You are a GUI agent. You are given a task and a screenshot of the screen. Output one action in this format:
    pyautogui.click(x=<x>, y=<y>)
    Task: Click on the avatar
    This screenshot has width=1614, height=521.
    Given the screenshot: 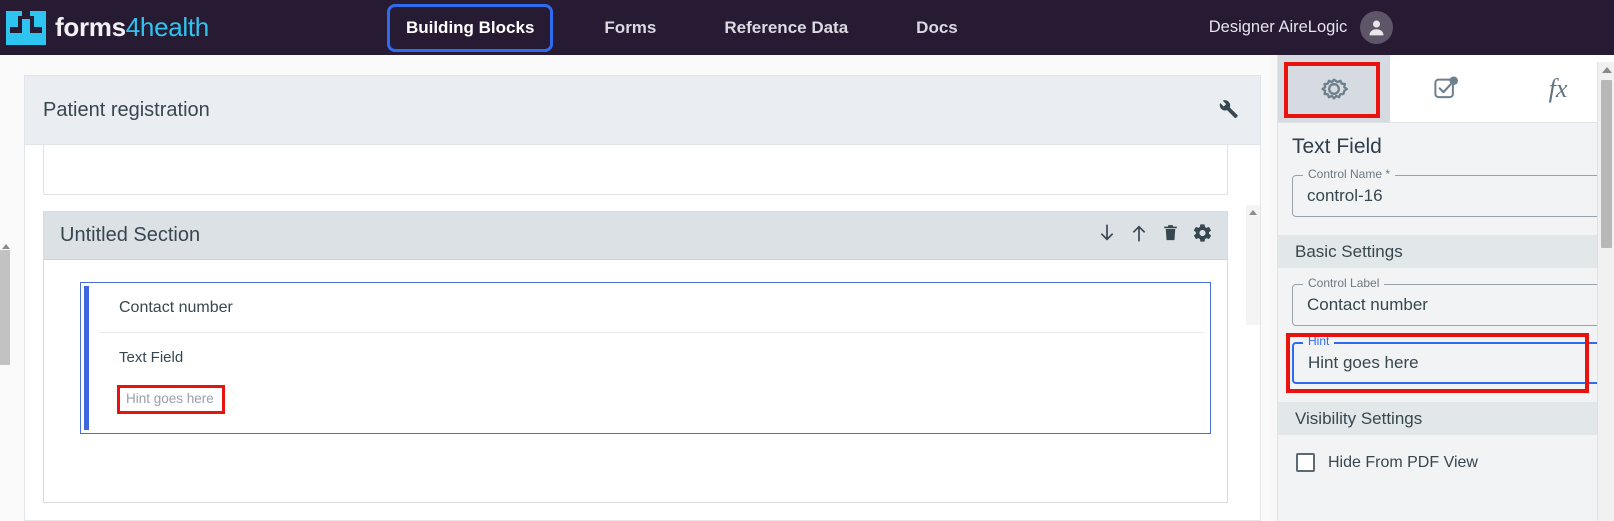 What is the action you would take?
    pyautogui.click(x=1377, y=27)
    